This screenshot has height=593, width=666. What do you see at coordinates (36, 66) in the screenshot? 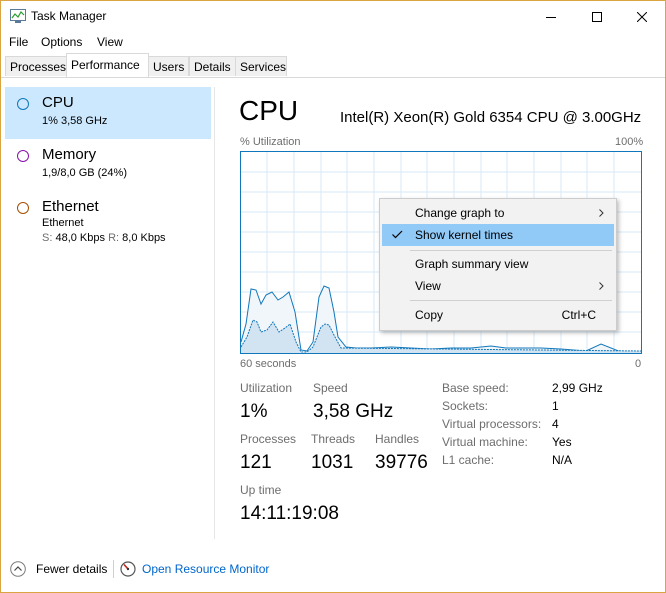
I see `tab-processes: Processes` at bounding box center [36, 66].